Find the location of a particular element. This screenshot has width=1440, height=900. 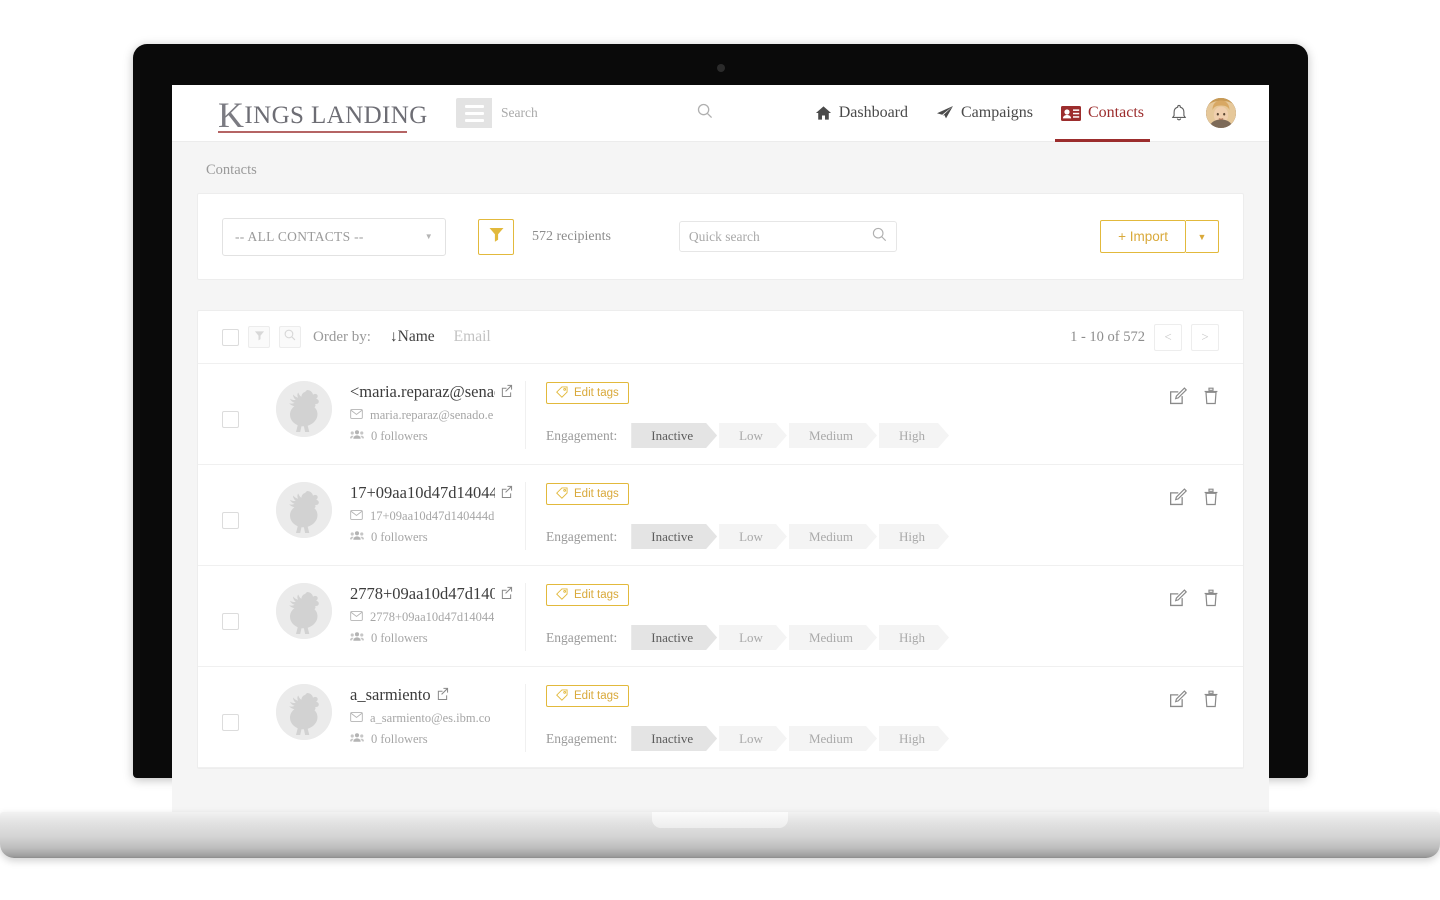

contact-name-text: <maria.reparaz@senado is located at coordinates (422, 391).